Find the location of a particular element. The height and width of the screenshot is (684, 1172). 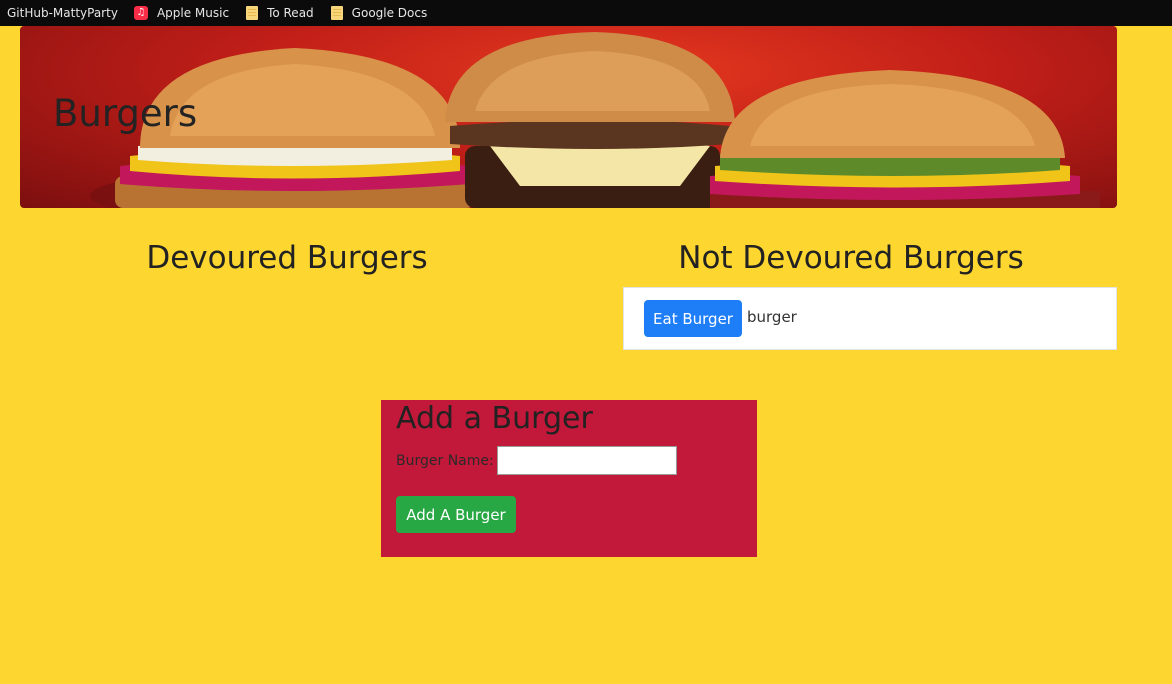

eat-burger-button: Eat Burger is located at coordinates (693, 318).